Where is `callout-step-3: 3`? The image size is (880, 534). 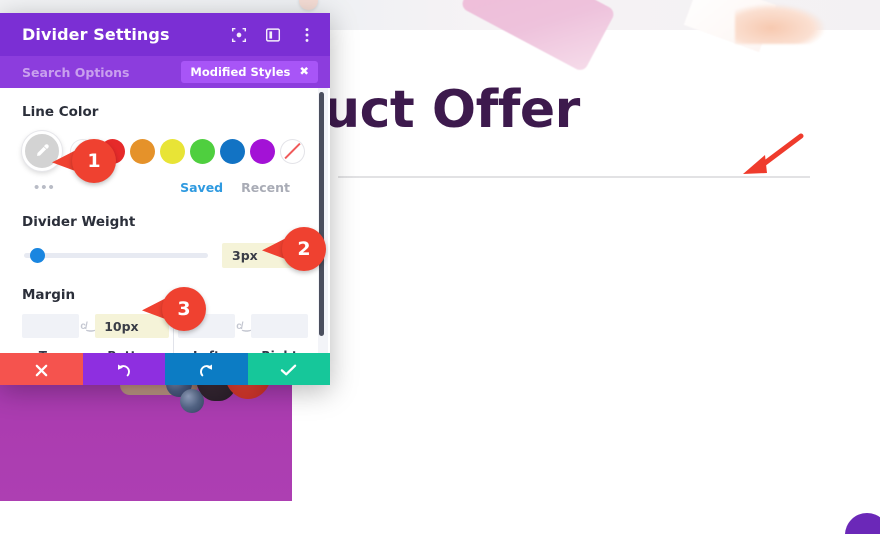 callout-step-3: 3 is located at coordinates (174, 309).